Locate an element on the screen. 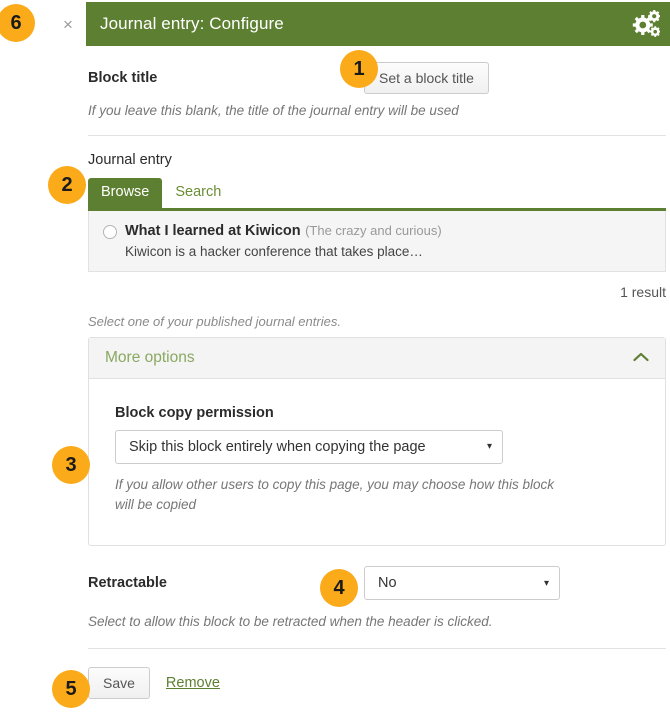 The width and height of the screenshot is (670, 720). retractable-row: Retractable No ▾ is located at coordinates (377, 583).